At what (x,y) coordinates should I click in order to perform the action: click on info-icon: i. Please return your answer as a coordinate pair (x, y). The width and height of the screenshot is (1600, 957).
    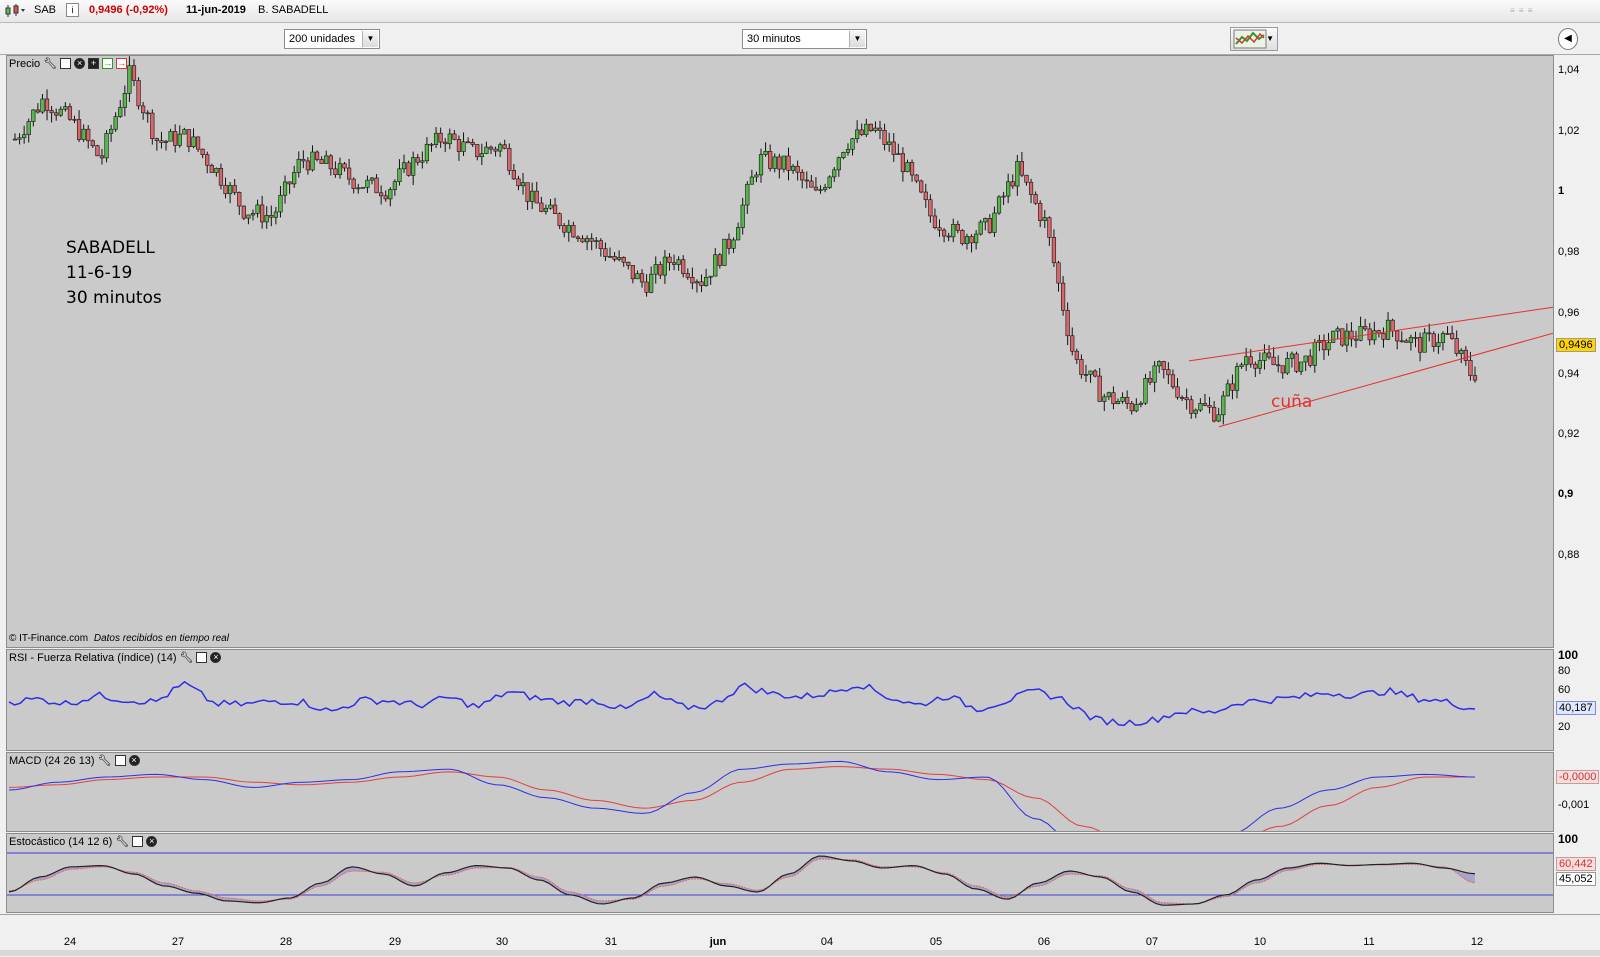
    Looking at the image, I should click on (72, 10).